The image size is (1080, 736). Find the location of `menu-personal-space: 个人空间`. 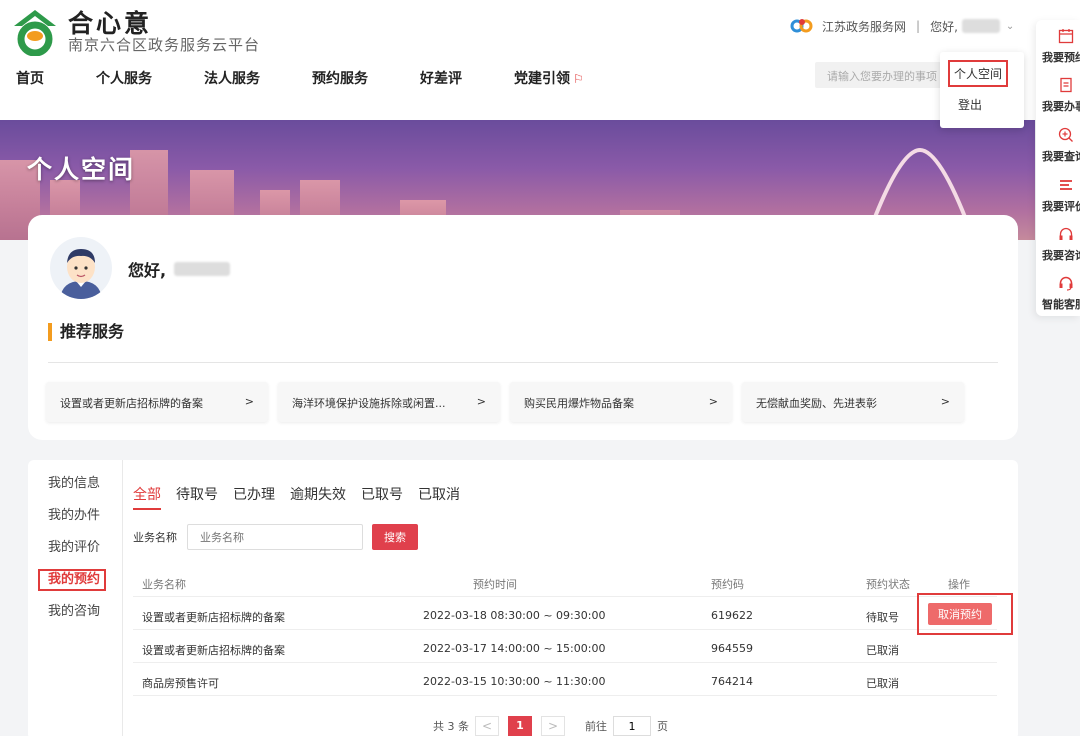

menu-personal-space: 个人空间 is located at coordinates (978, 73).